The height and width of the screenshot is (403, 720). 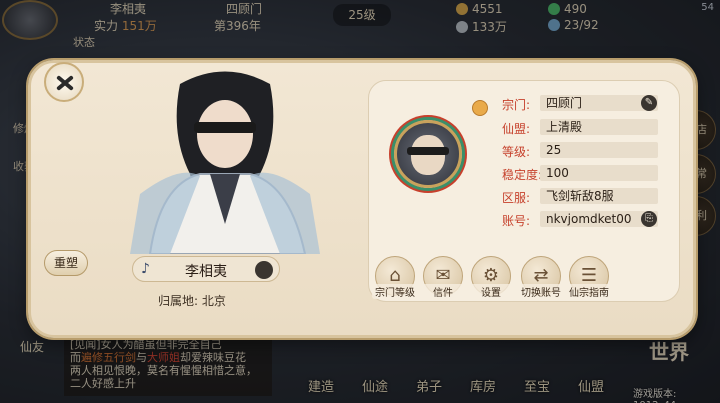 What do you see at coordinates (516, 152) in the screenshot?
I see `field-label-level: 等级:` at bounding box center [516, 152].